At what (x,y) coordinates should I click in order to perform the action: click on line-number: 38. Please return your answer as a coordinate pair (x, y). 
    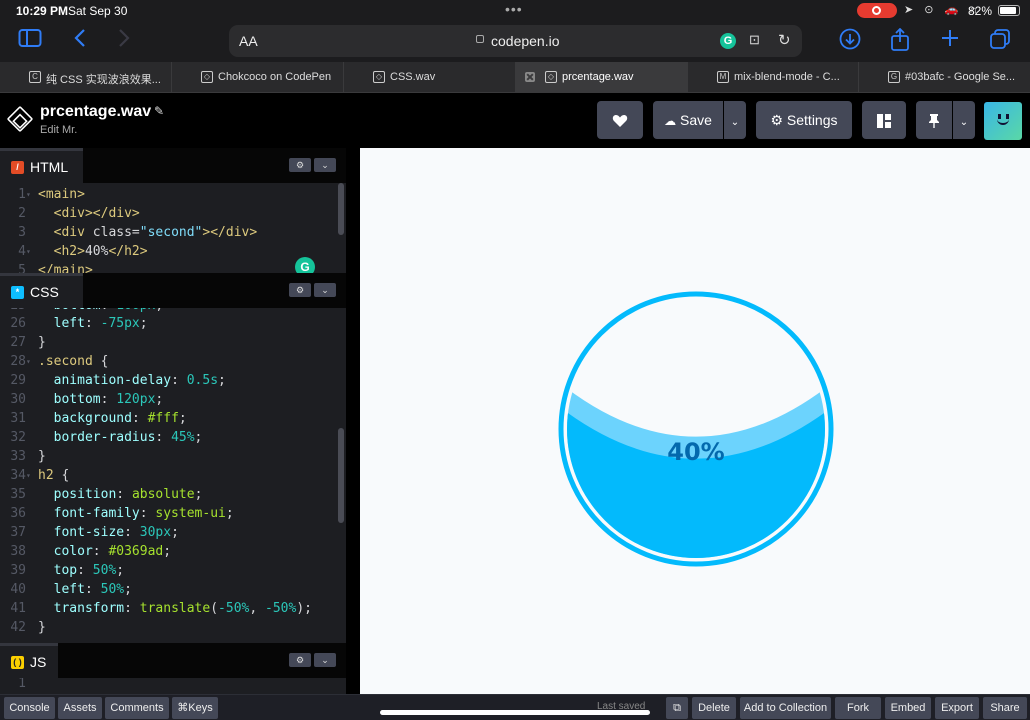
    Looking at the image, I should click on (18, 551).